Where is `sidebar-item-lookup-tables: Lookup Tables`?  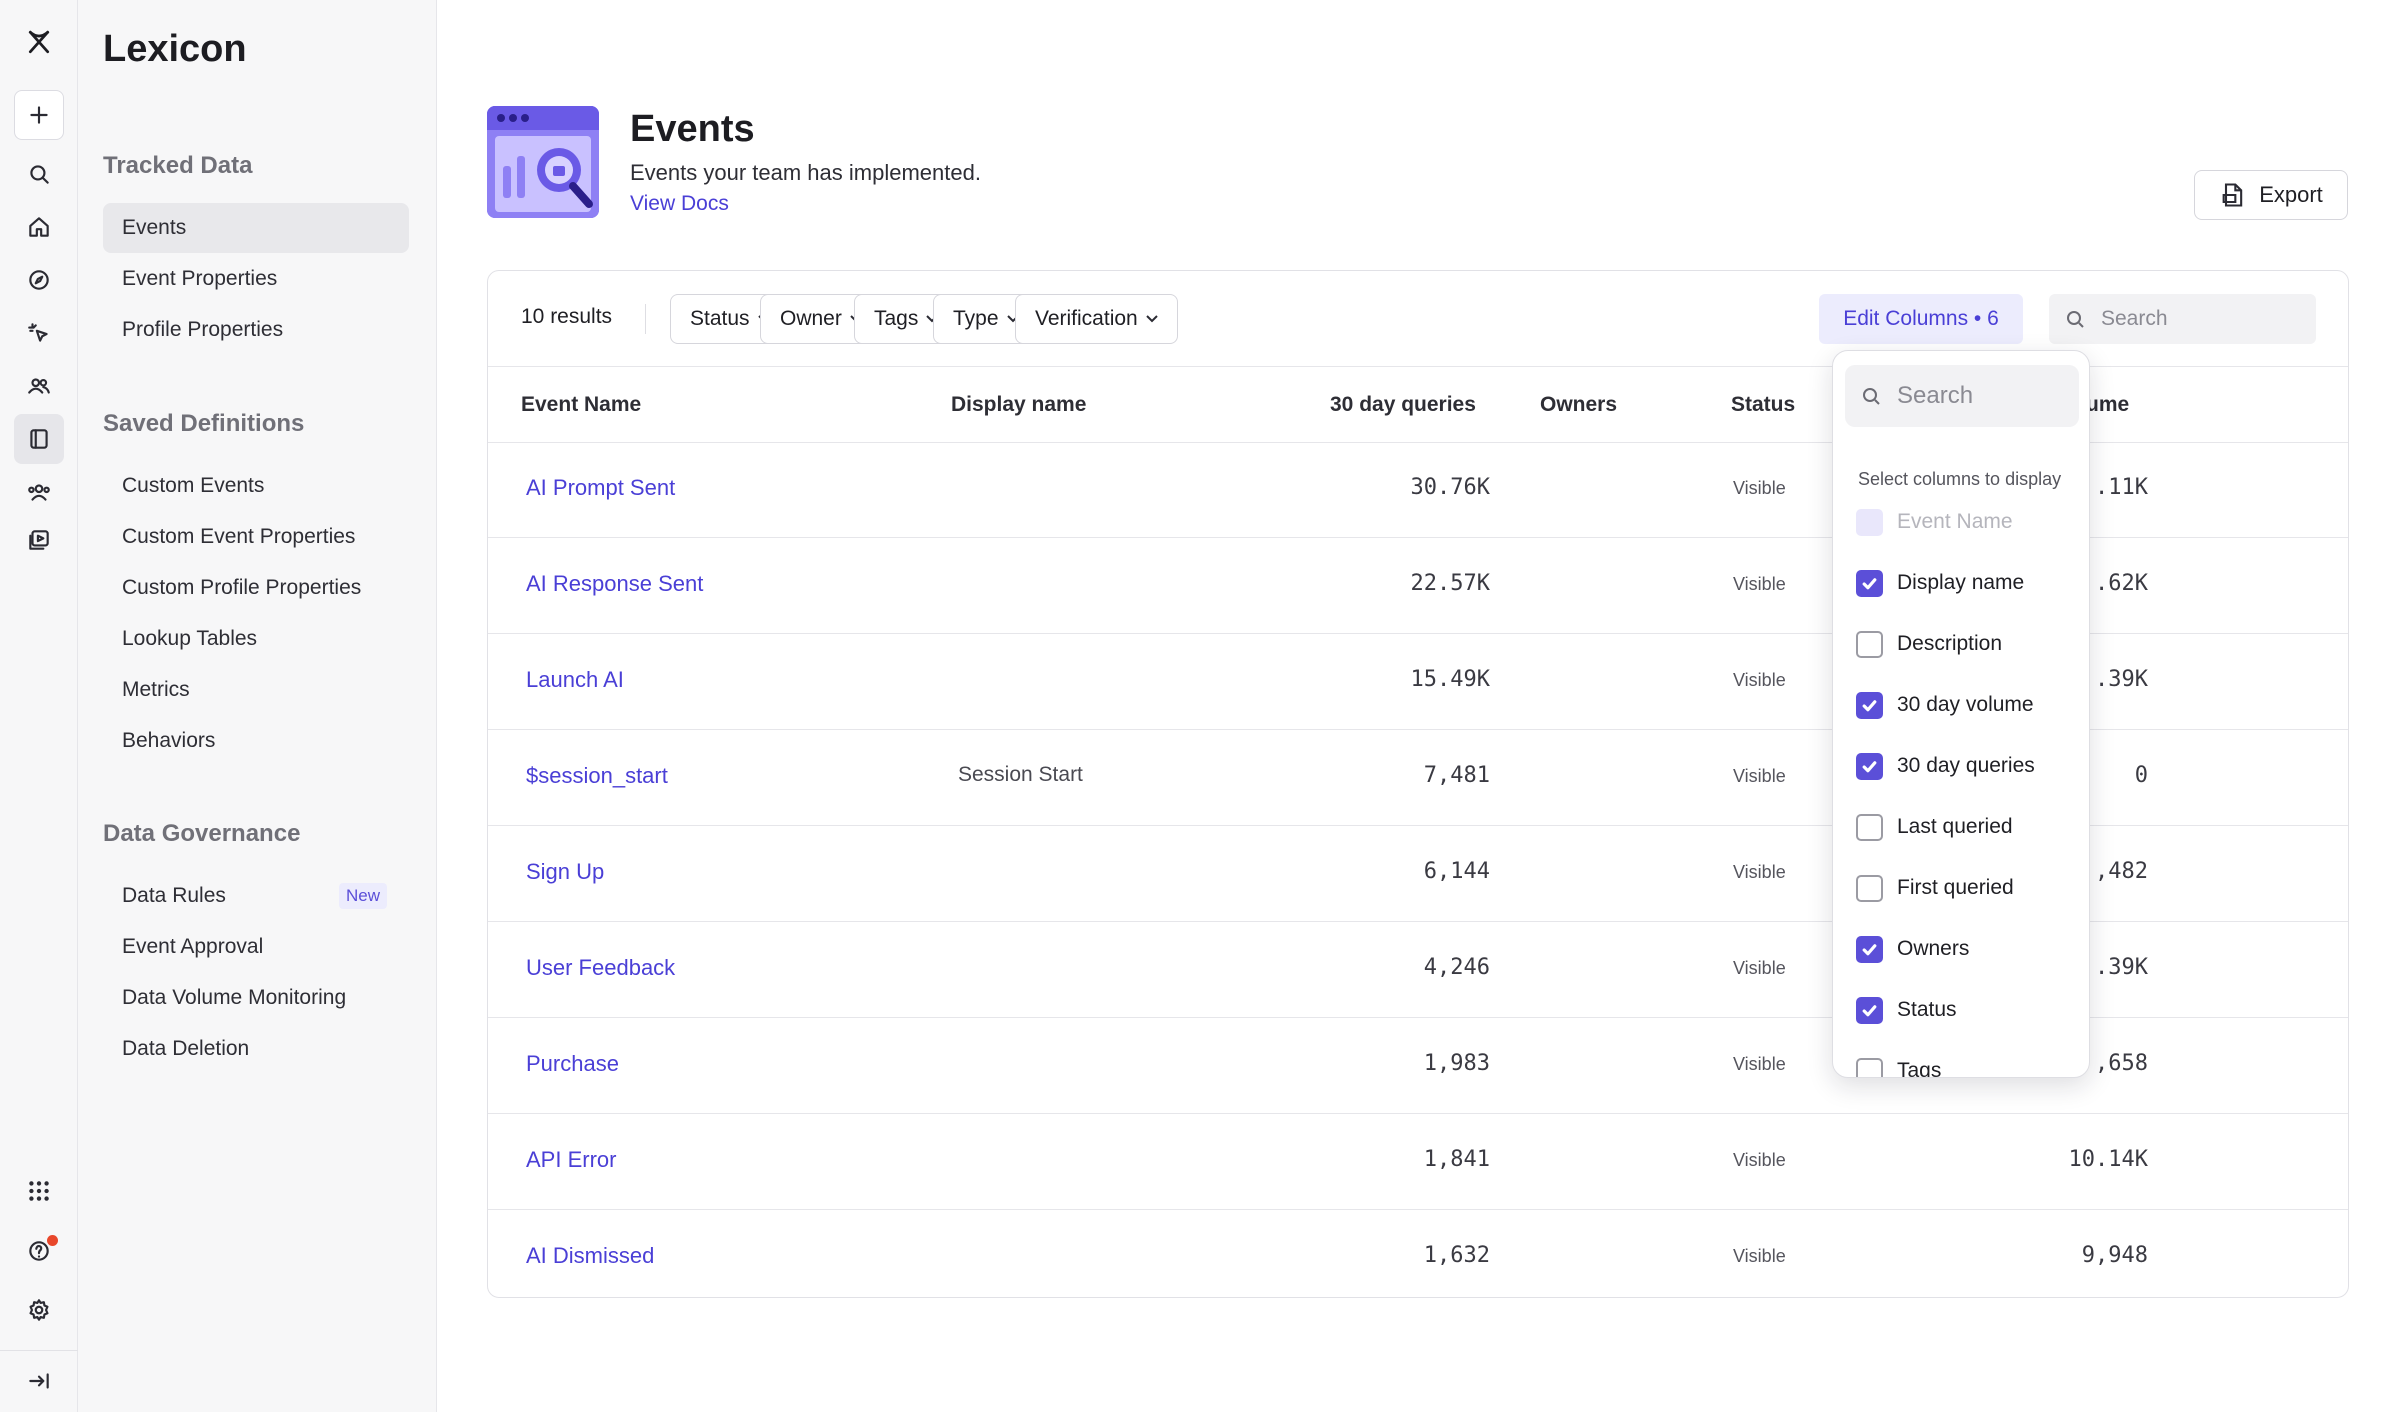 sidebar-item-lookup-tables: Lookup Tables is located at coordinates (256, 639).